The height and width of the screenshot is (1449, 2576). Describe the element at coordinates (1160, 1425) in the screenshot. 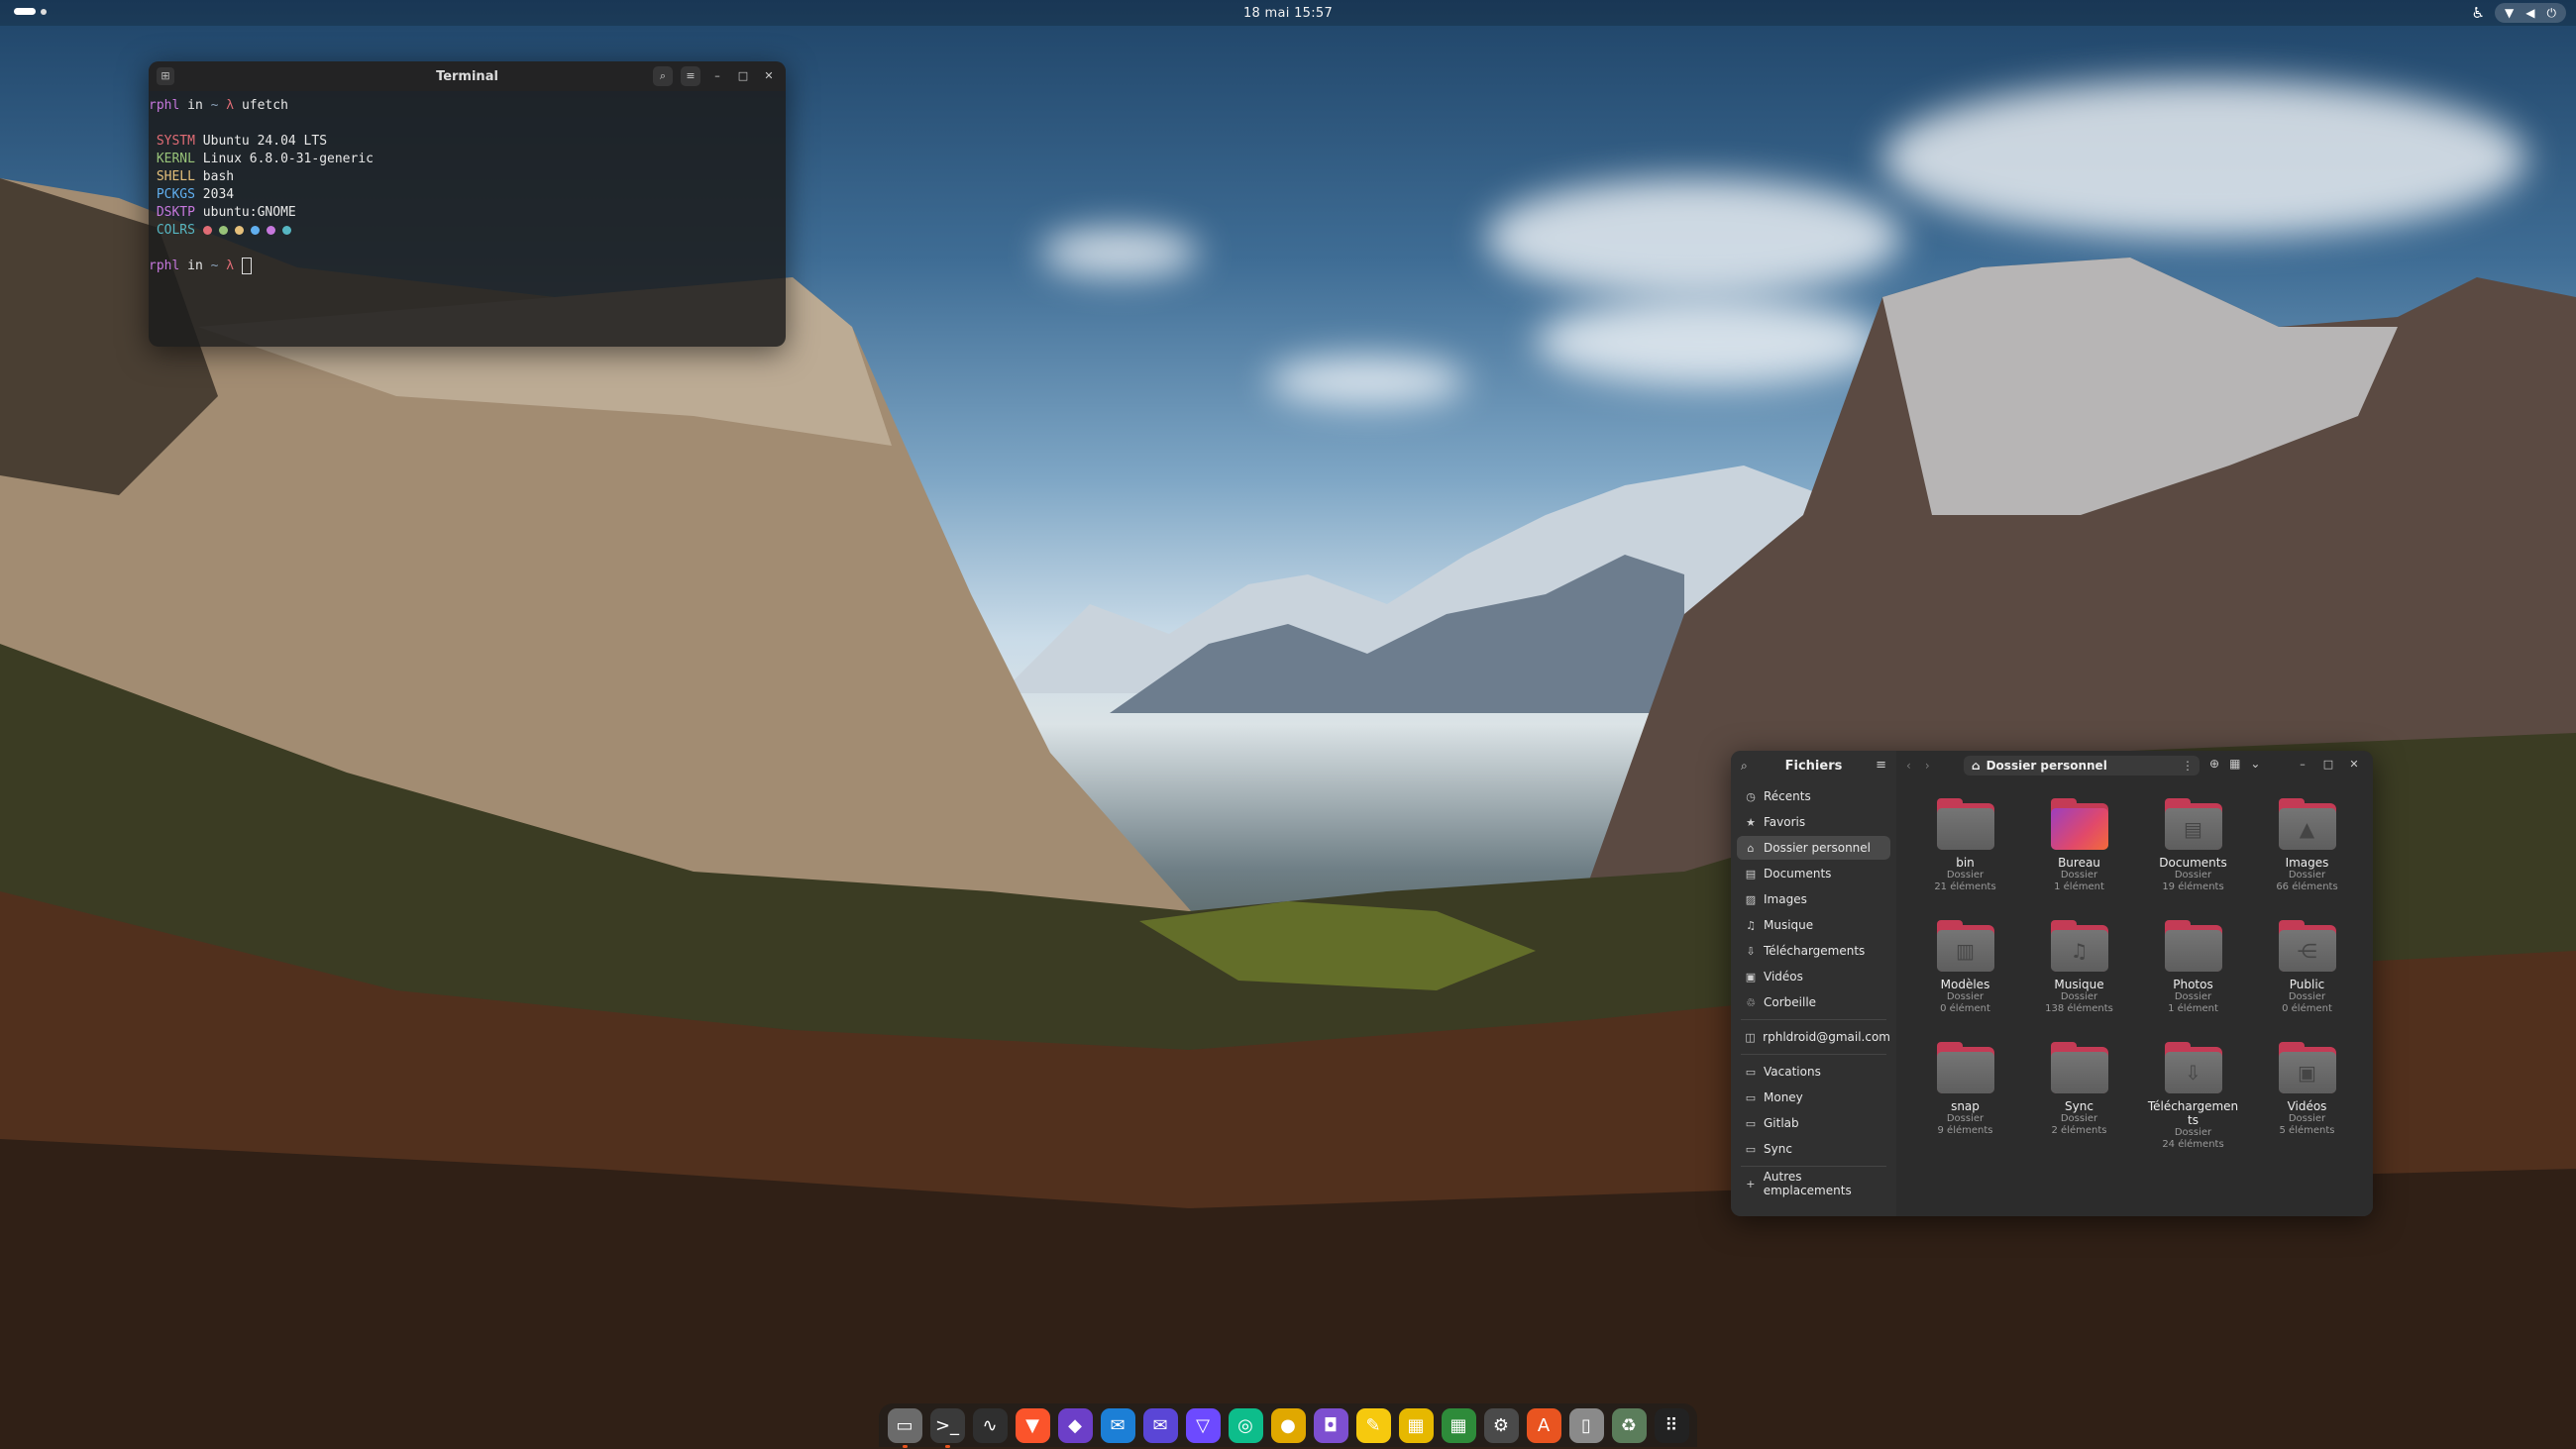

I see `mail-app-icon: ✉` at that location.